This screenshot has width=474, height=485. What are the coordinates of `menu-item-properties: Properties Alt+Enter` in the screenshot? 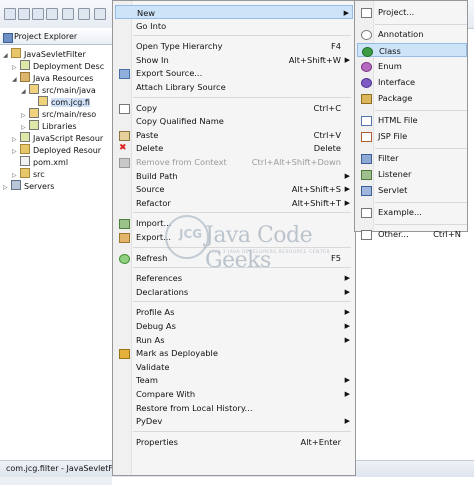 It's located at (234, 442).